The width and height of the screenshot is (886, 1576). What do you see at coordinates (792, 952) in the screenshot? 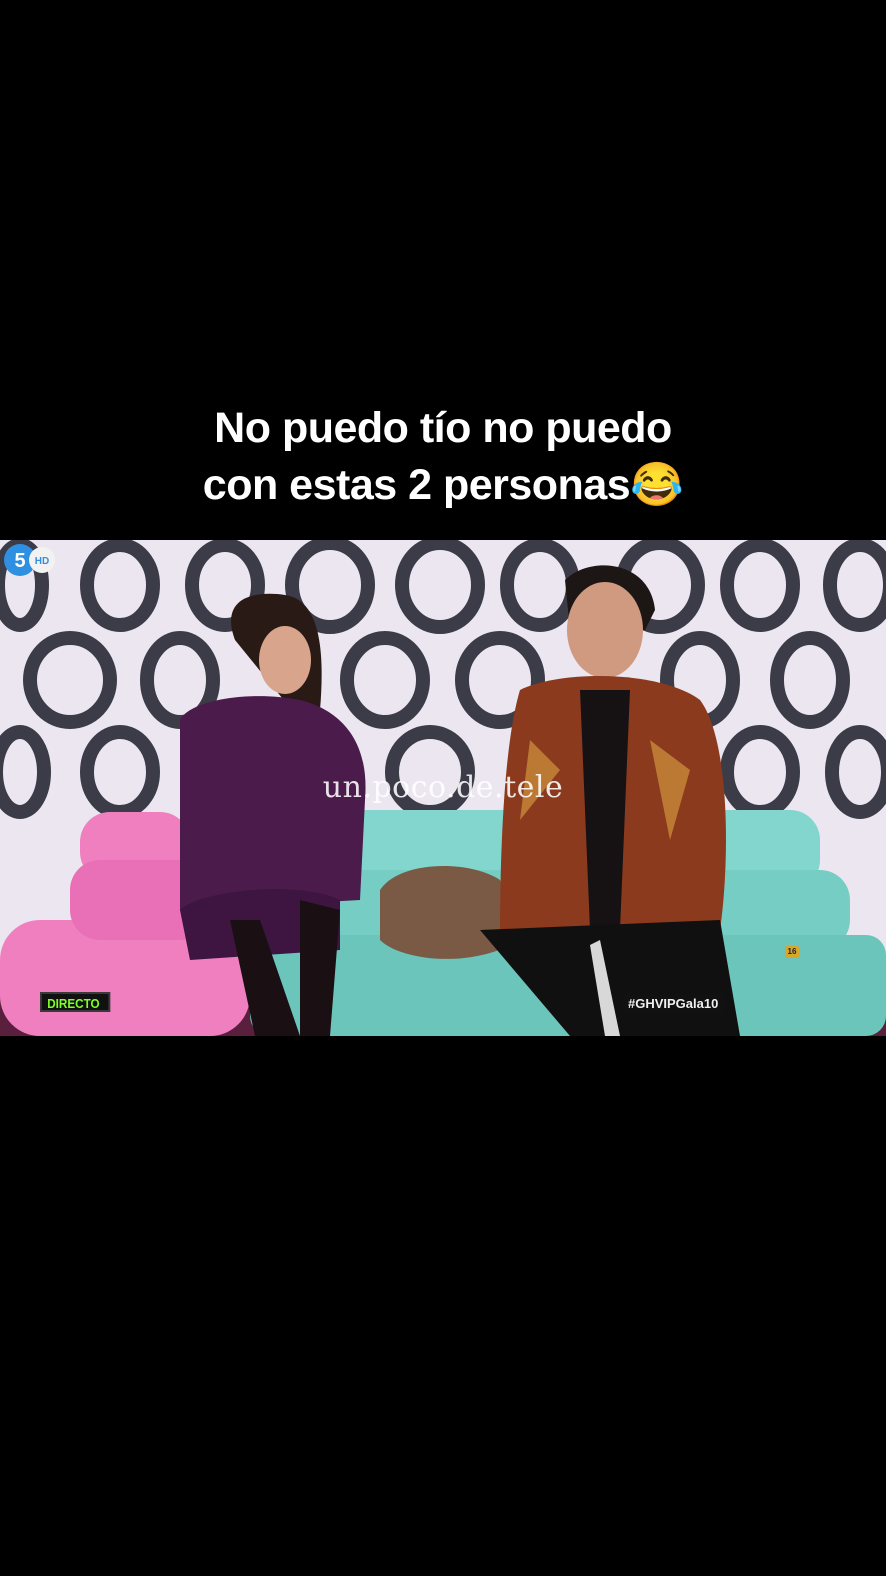
I see `age-rating-badge: 16` at bounding box center [792, 952].